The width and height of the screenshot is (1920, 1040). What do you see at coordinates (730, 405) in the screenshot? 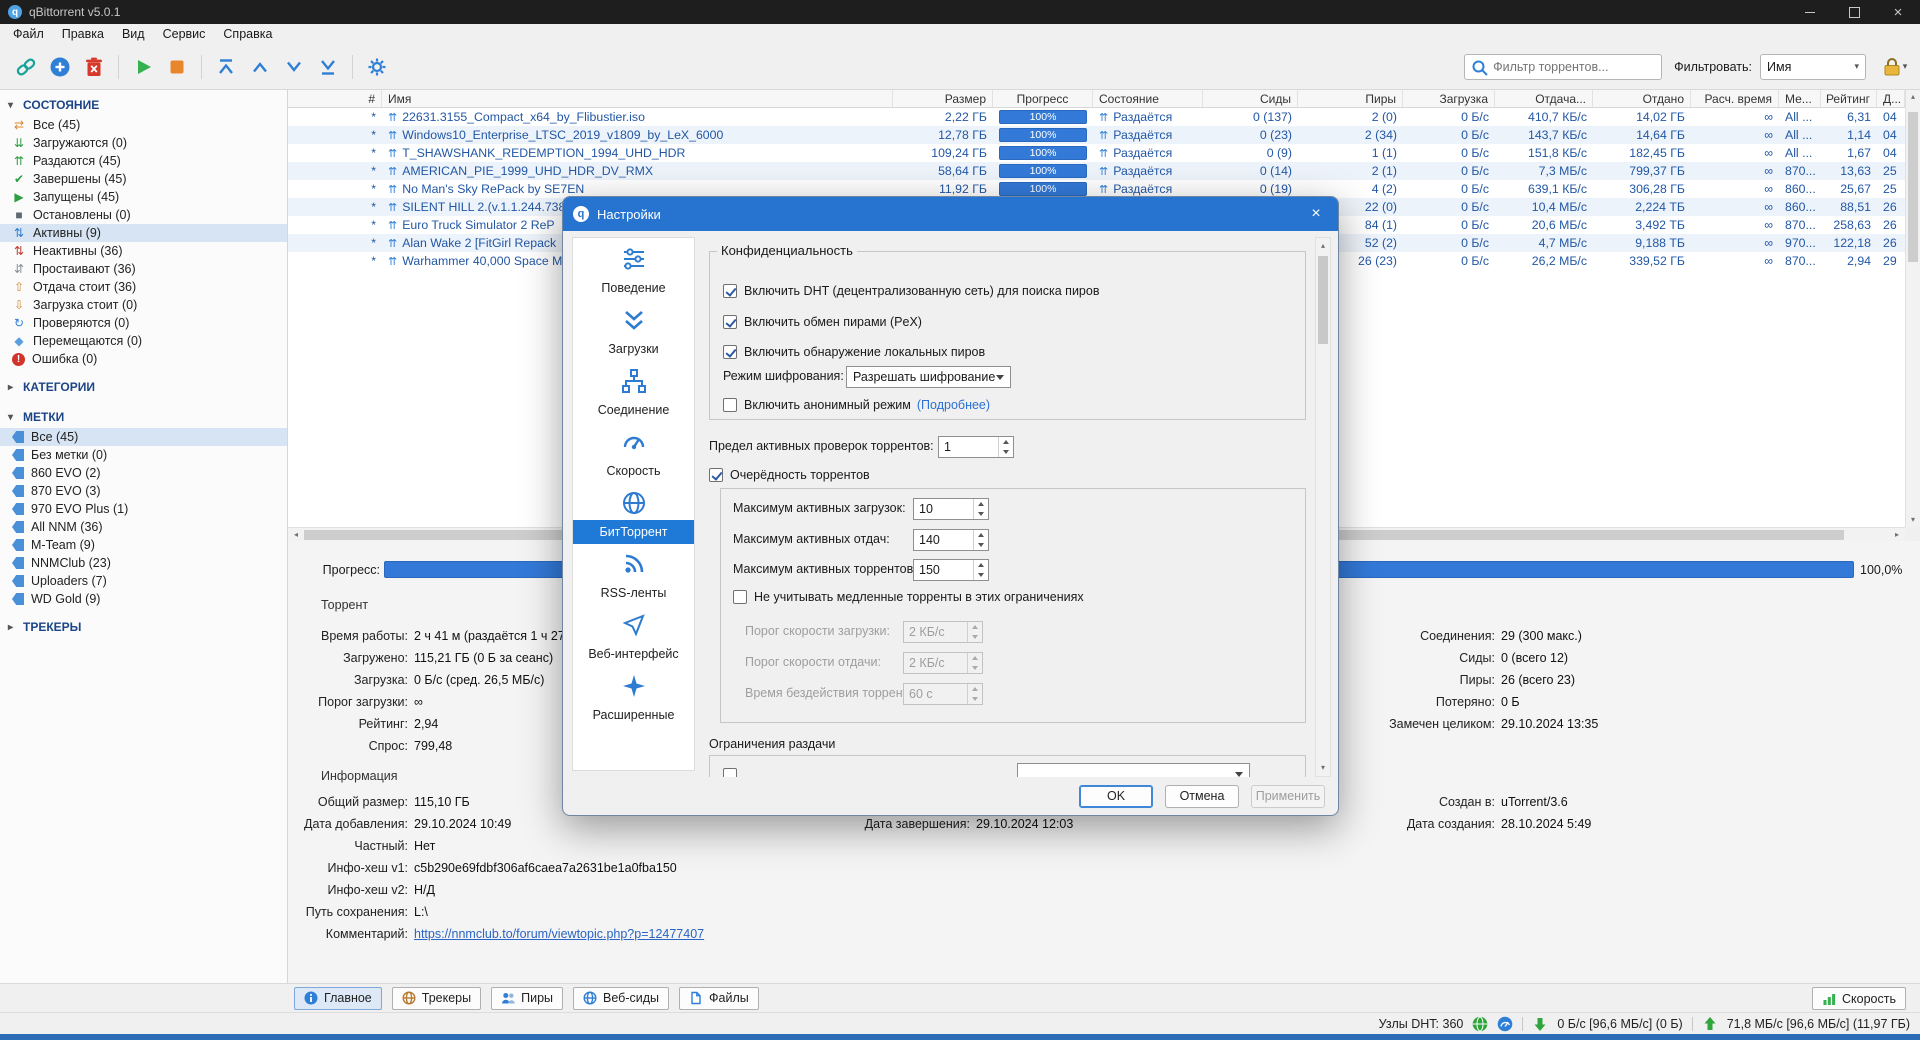
I see `anonymous-checkbox` at bounding box center [730, 405].